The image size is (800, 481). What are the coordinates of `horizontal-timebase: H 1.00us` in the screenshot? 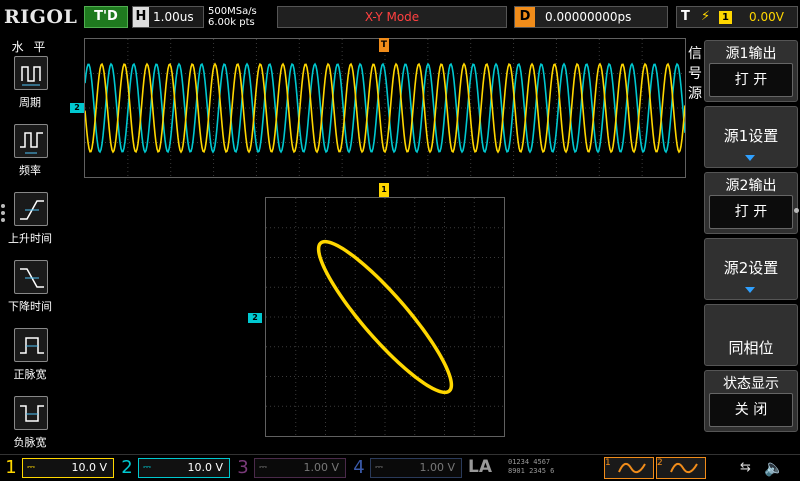 It's located at (168, 17).